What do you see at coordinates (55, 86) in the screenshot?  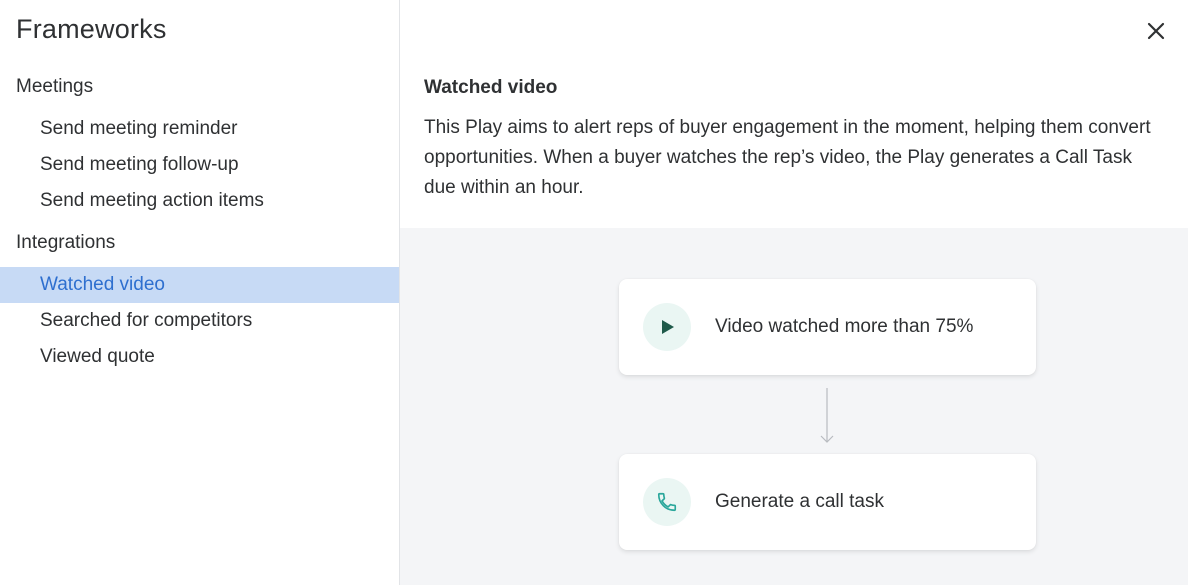 I see `section-header-meetings: Meetings` at bounding box center [55, 86].